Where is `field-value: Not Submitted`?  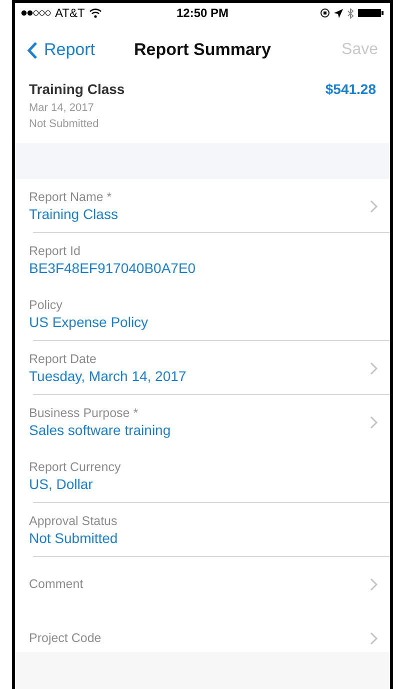
field-value: Not Submitted is located at coordinates (73, 538).